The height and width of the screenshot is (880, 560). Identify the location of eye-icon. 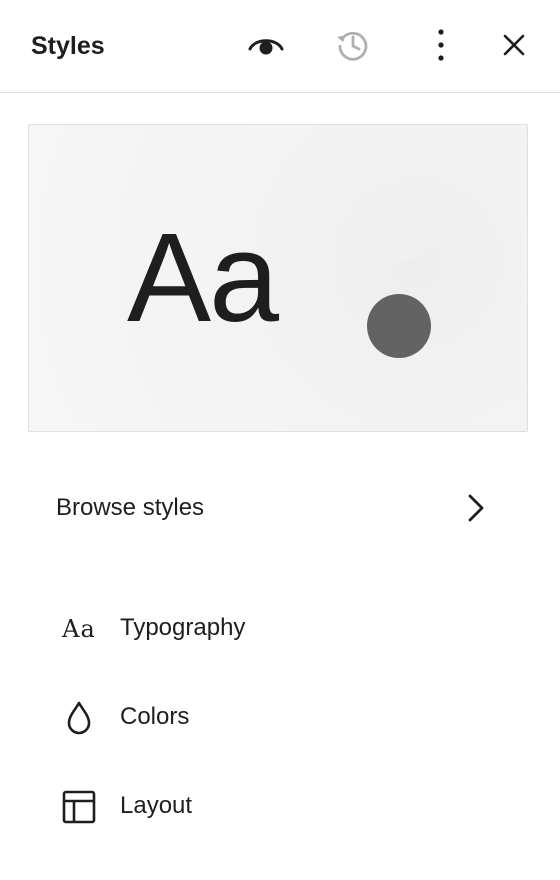
(266, 47).